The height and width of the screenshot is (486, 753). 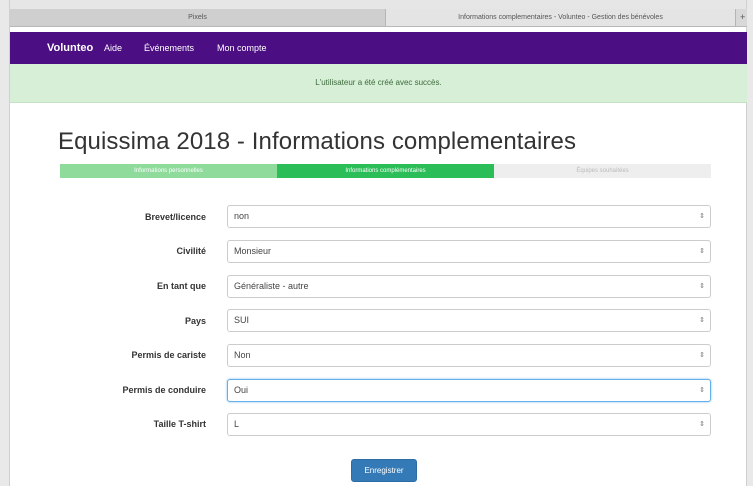 I want to click on label-permis-conduire: Permis de conduire, so click(x=164, y=390).